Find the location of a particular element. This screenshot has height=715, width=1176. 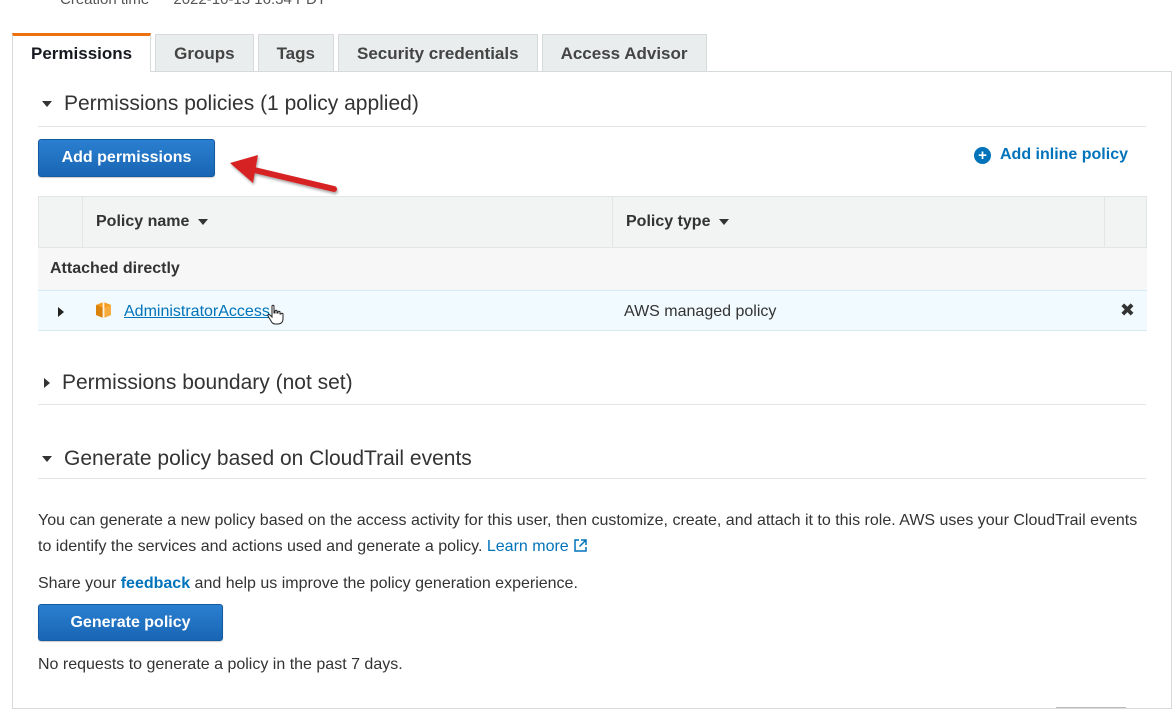

permissions-boundary-title: Permissions boundary (not set) is located at coordinates (207, 382).